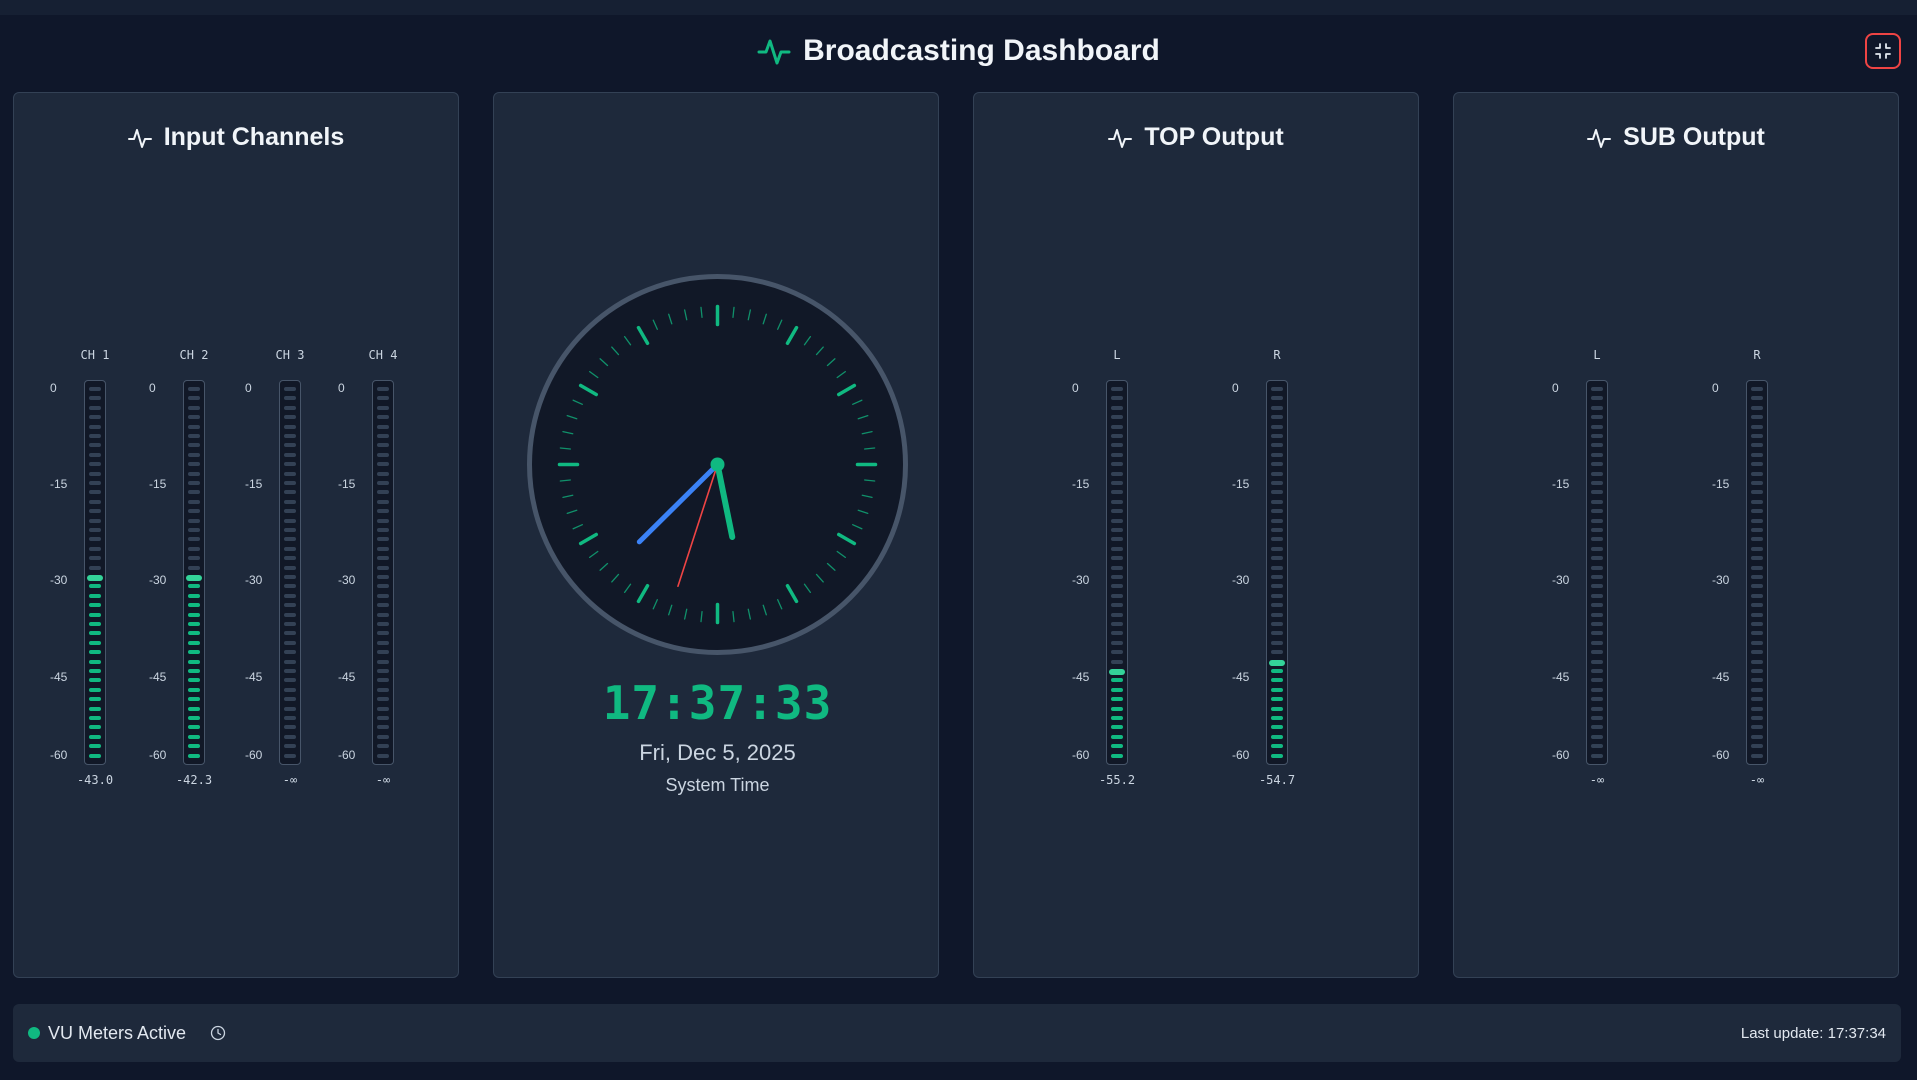  What do you see at coordinates (1883, 51) in the screenshot?
I see `exit-fullscreen-button` at bounding box center [1883, 51].